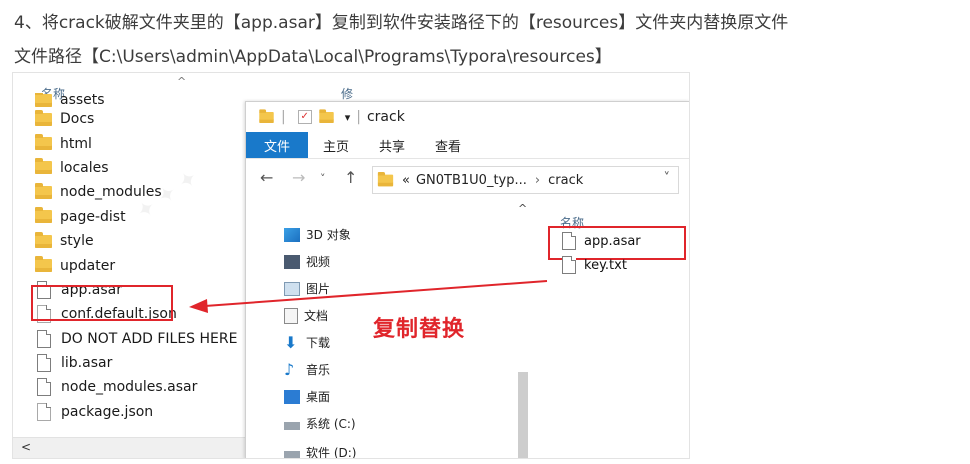 This screenshot has height=464, width=970. I want to click on arrow-line, so click(376, 293).